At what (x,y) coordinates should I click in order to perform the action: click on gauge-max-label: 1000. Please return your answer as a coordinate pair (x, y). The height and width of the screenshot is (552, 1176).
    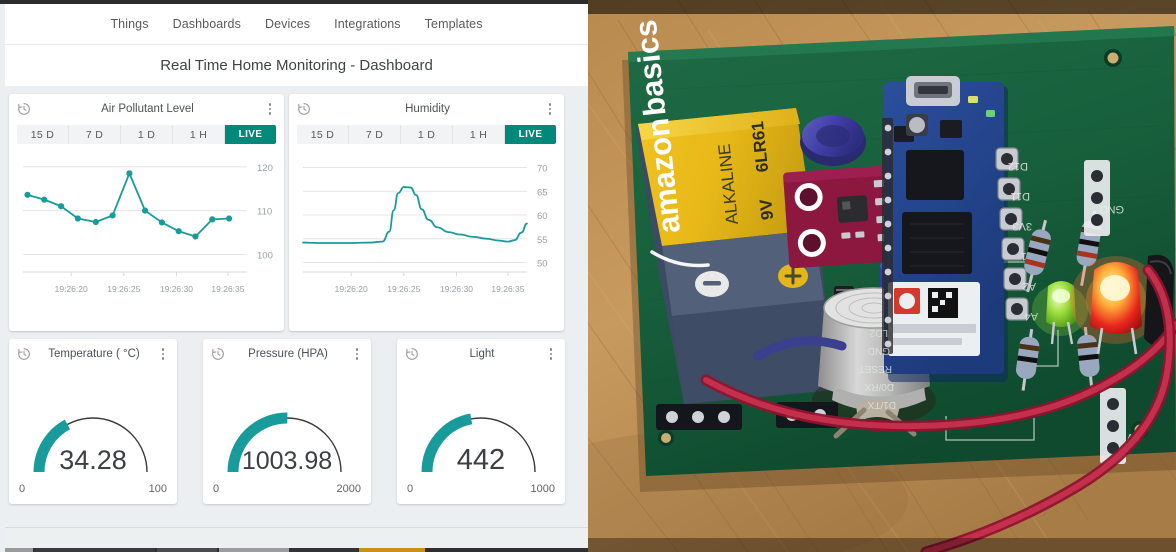
    Looking at the image, I should click on (543, 489).